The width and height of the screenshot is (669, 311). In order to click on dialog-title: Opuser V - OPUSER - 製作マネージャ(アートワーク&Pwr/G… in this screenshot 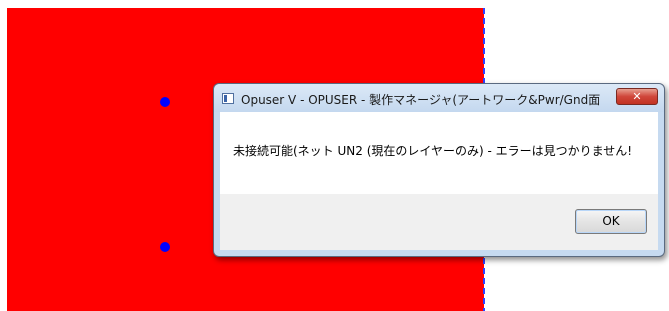, I will do `click(421, 100)`.